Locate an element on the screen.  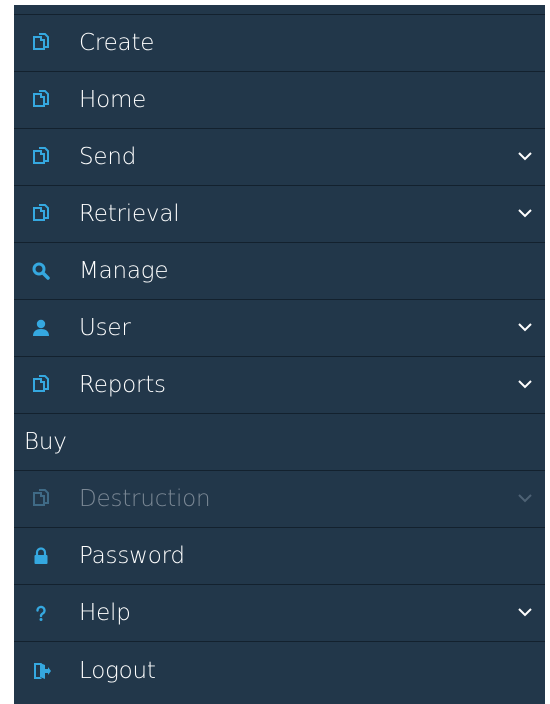
menu-item-manage: Manage is located at coordinates (279, 271).